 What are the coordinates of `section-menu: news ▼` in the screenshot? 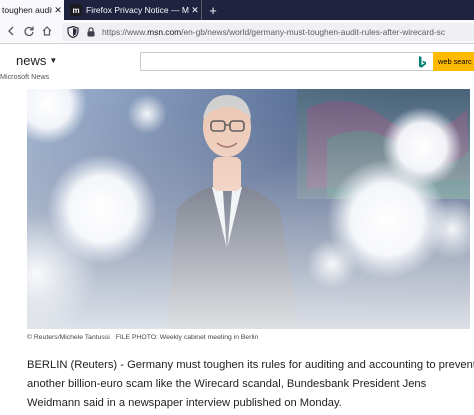 It's located at (36, 60).